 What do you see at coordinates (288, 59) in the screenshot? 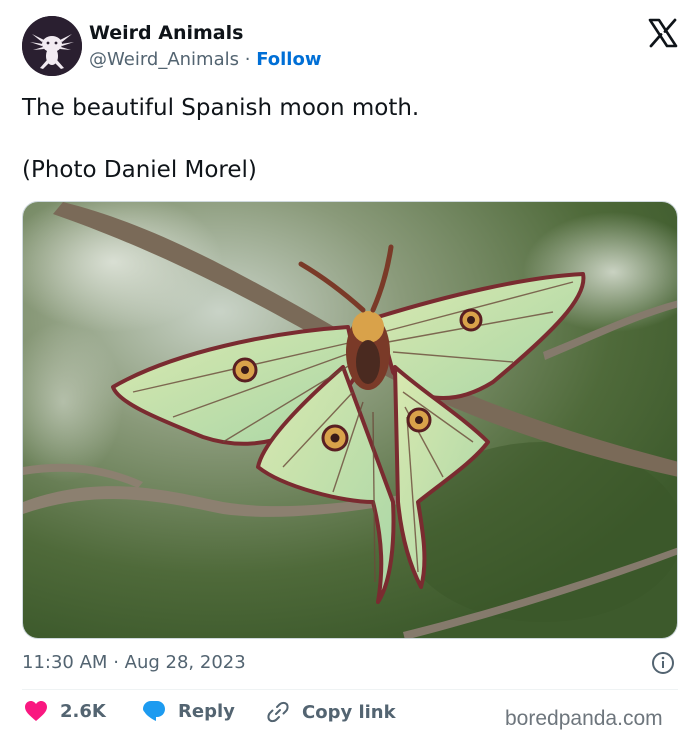
I see `follow-button: Follow` at bounding box center [288, 59].